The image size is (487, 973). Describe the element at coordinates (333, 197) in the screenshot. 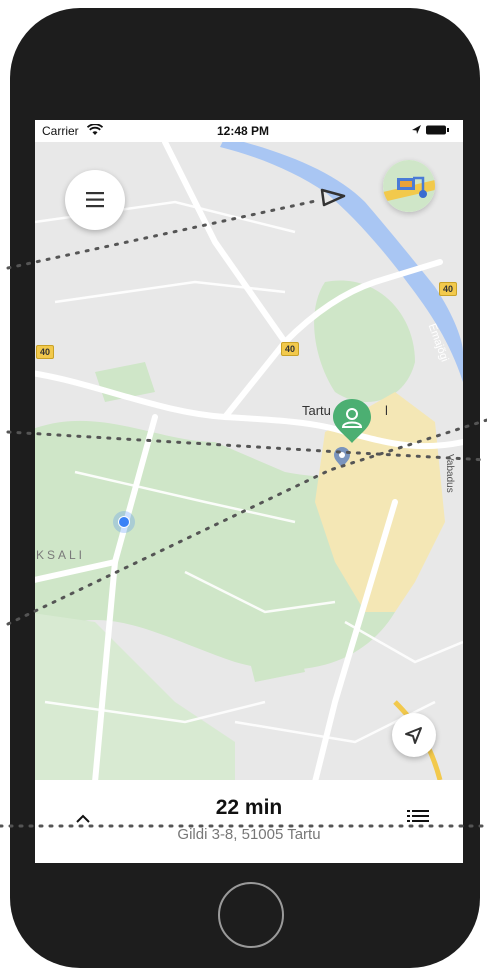

I see `direction-arrow-icon` at that location.